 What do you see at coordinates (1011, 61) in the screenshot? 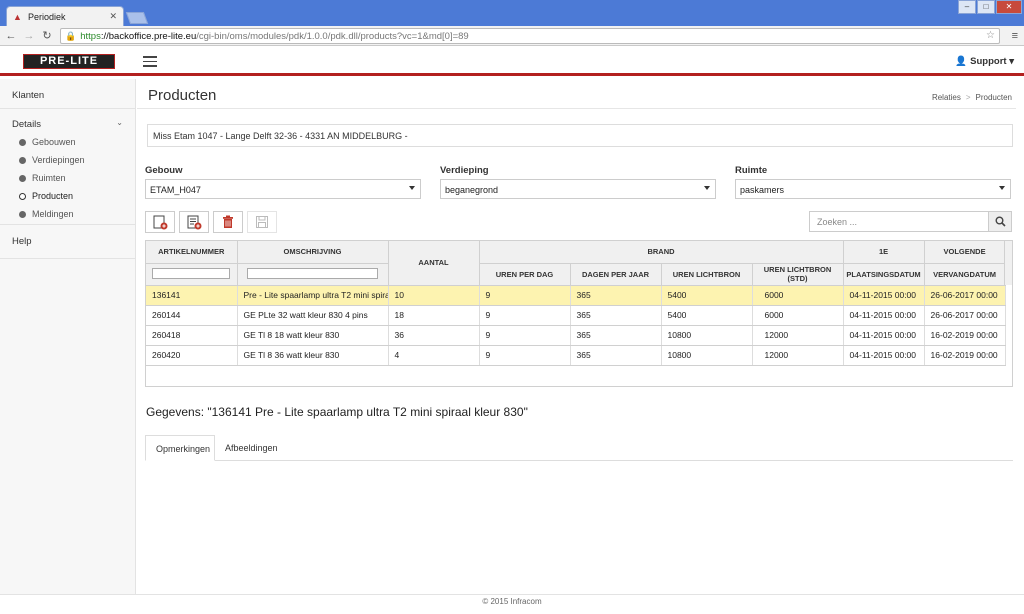
I see `caret-down-icon: ▾` at bounding box center [1011, 61].